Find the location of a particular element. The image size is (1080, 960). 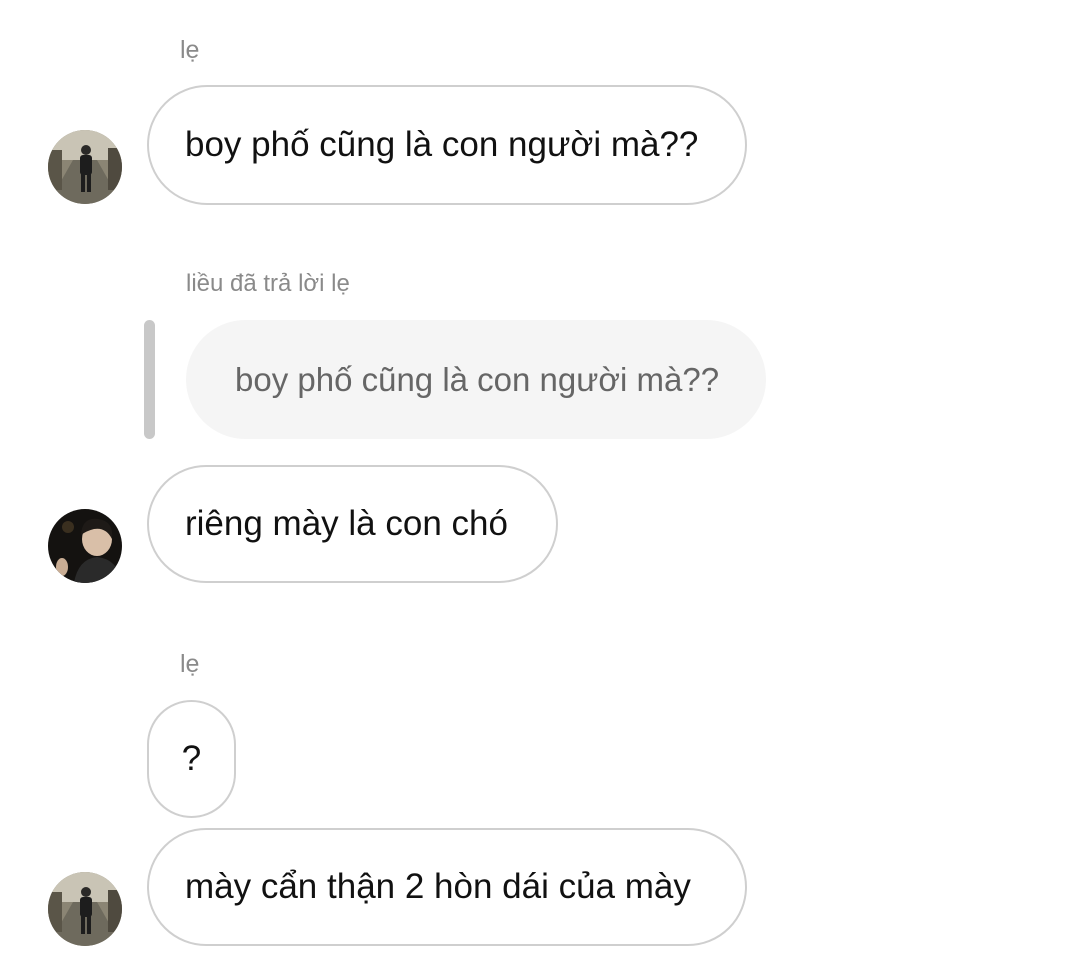

message-bubble: riêng mày là con chó is located at coordinates (352, 524).